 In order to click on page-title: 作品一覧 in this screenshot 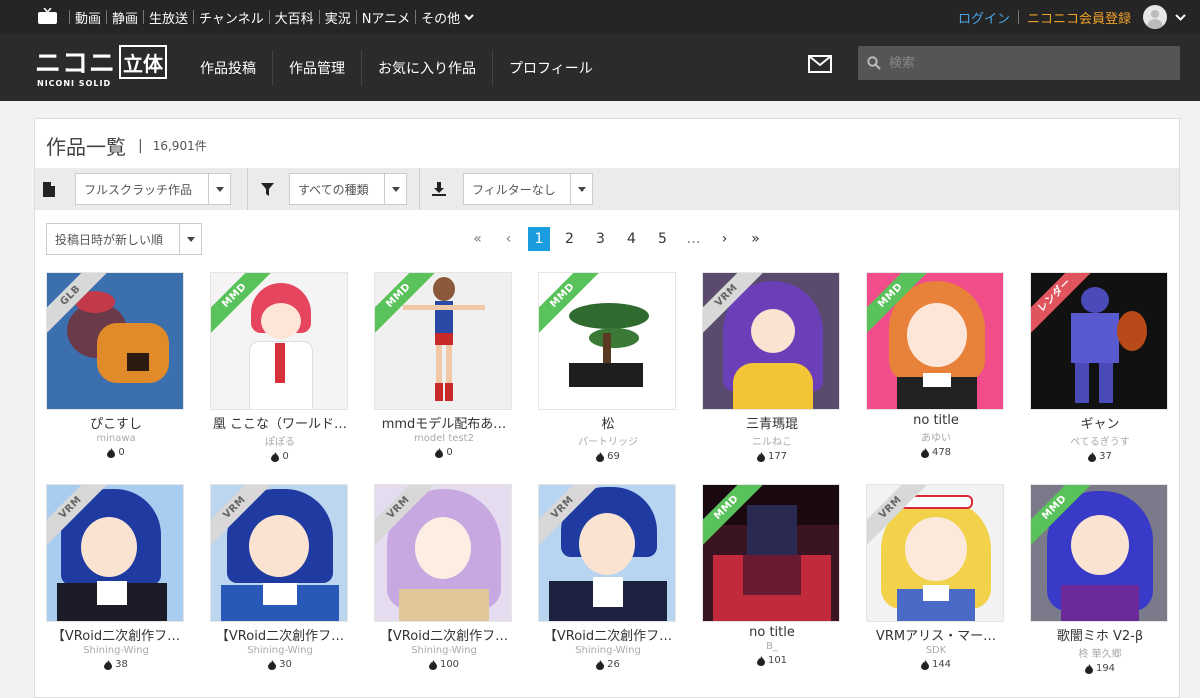, I will do `click(86, 147)`.